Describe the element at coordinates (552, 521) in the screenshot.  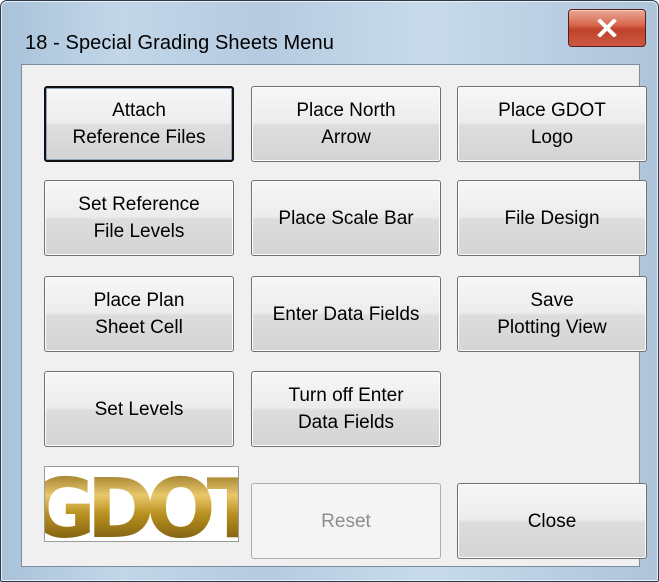
I see `close-button: Close` at that location.